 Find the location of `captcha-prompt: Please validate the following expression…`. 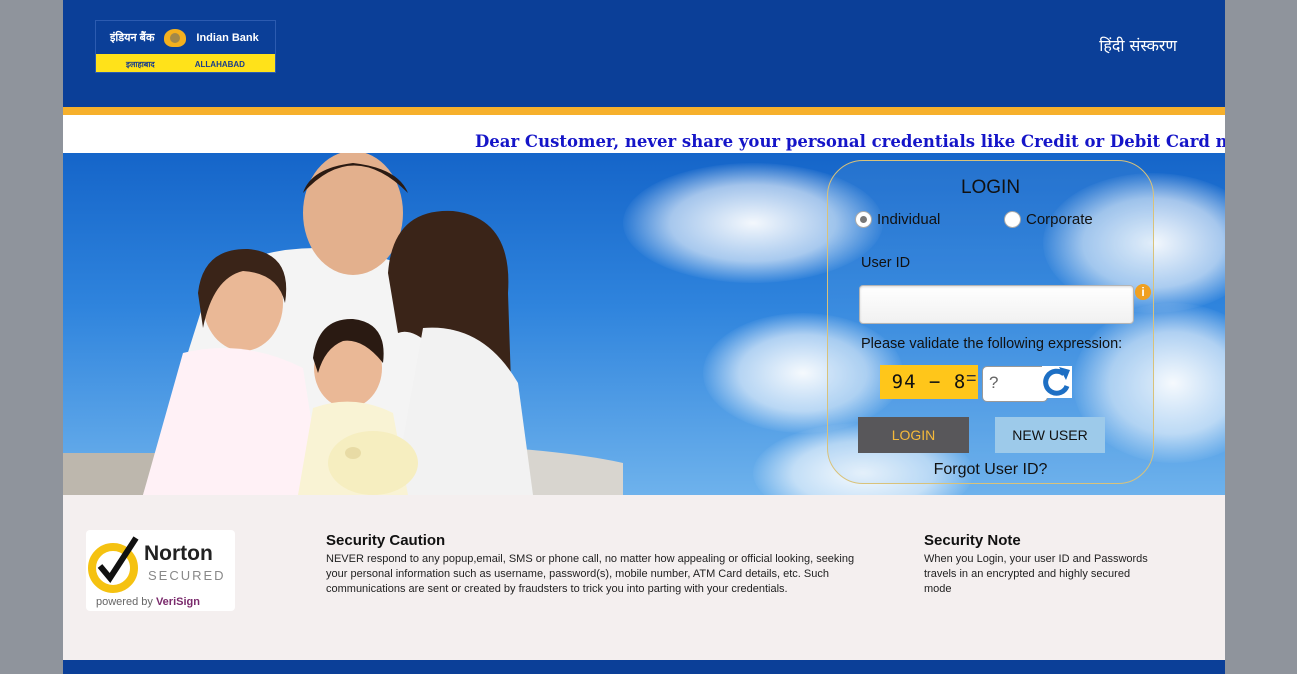

captcha-prompt: Please validate the following expression… is located at coordinates (992, 344).